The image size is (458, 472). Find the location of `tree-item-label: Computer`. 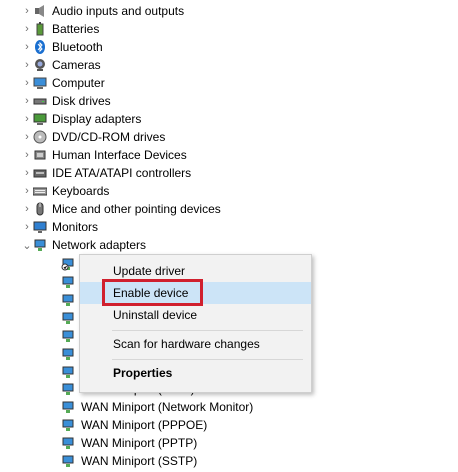

tree-item-label: Computer is located at coordinates (78, 83).